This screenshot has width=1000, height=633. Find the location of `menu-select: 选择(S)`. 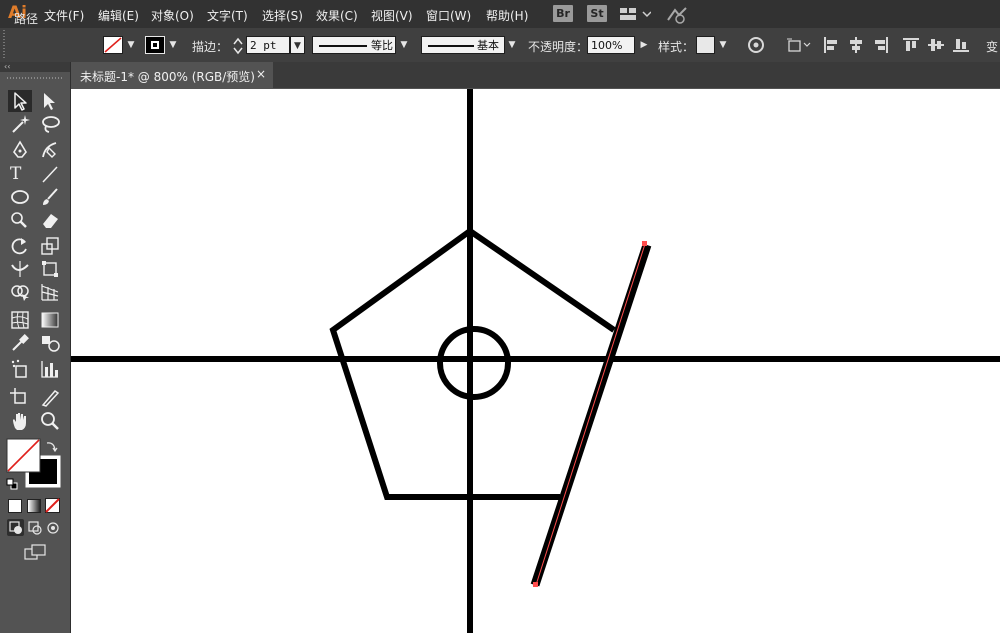

menu-select: 选择(S) is located at coordinates (282, 15).